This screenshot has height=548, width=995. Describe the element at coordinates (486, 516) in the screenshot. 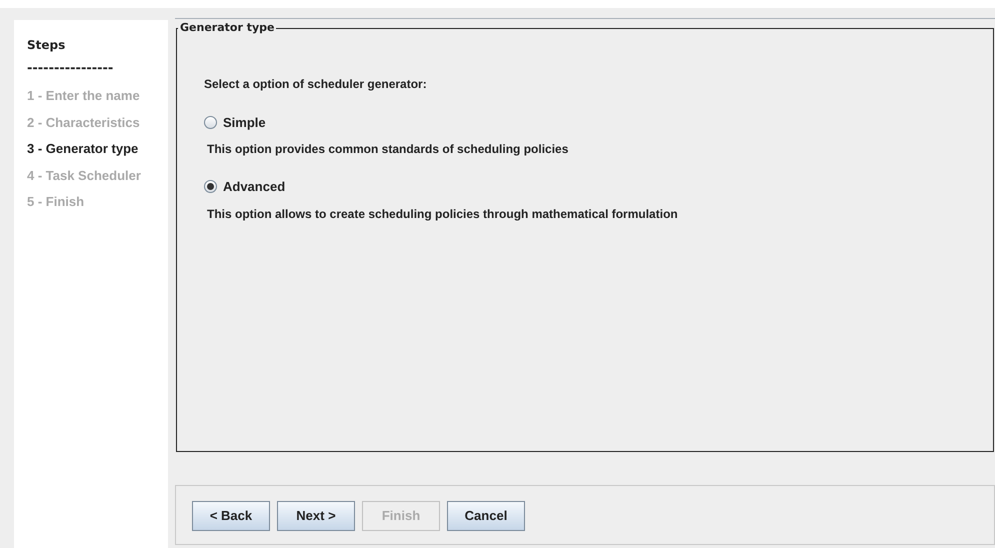

I see `wizard-button: Cancel` at that location.